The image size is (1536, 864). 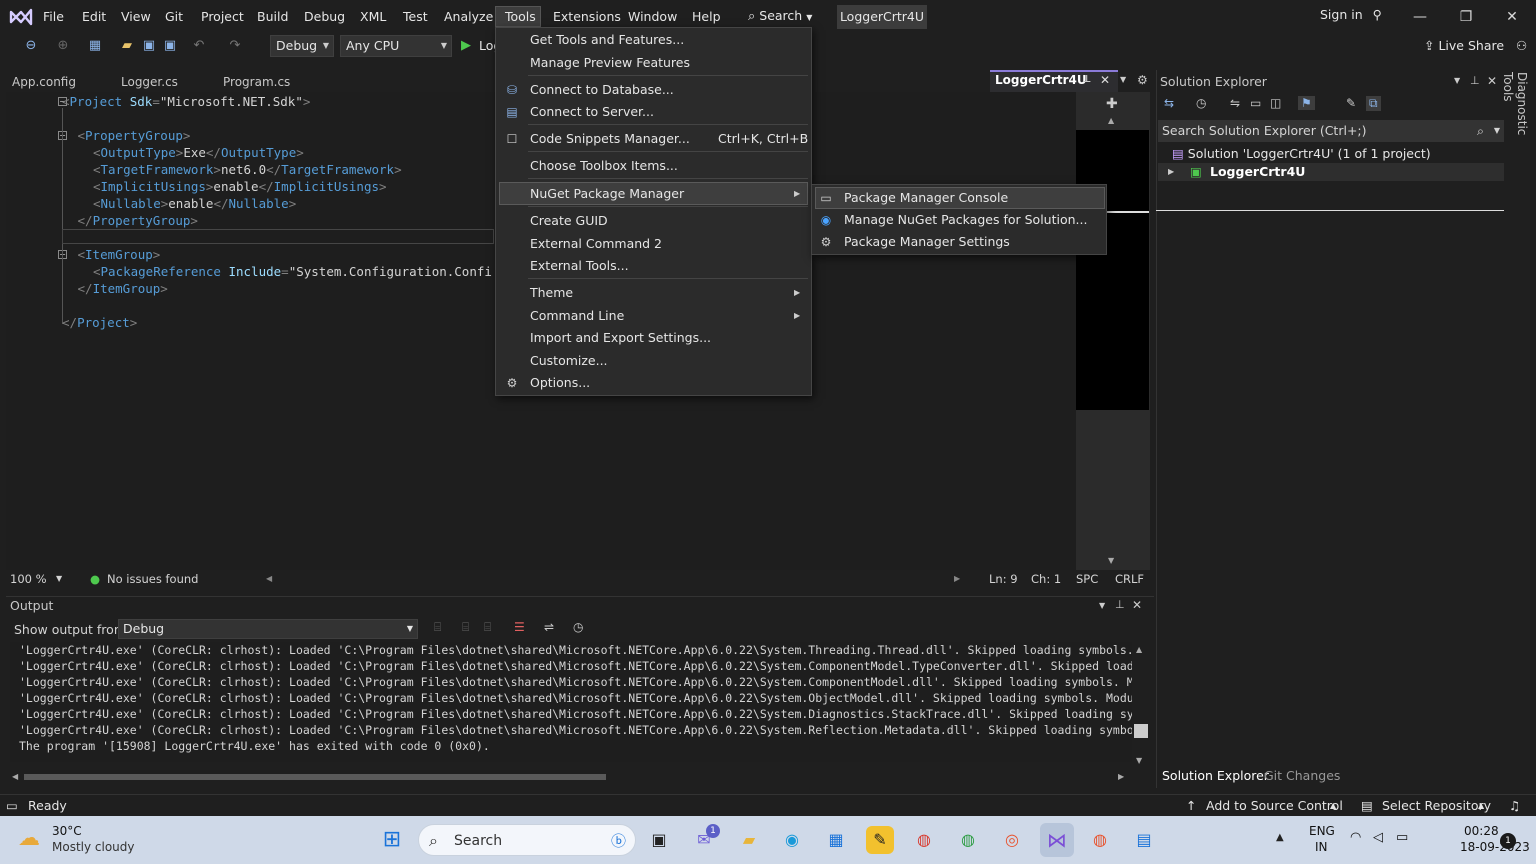 I want to click on project-node: ▶ ▣ LoggerCrtr4U, so click(x=1331, y=172).